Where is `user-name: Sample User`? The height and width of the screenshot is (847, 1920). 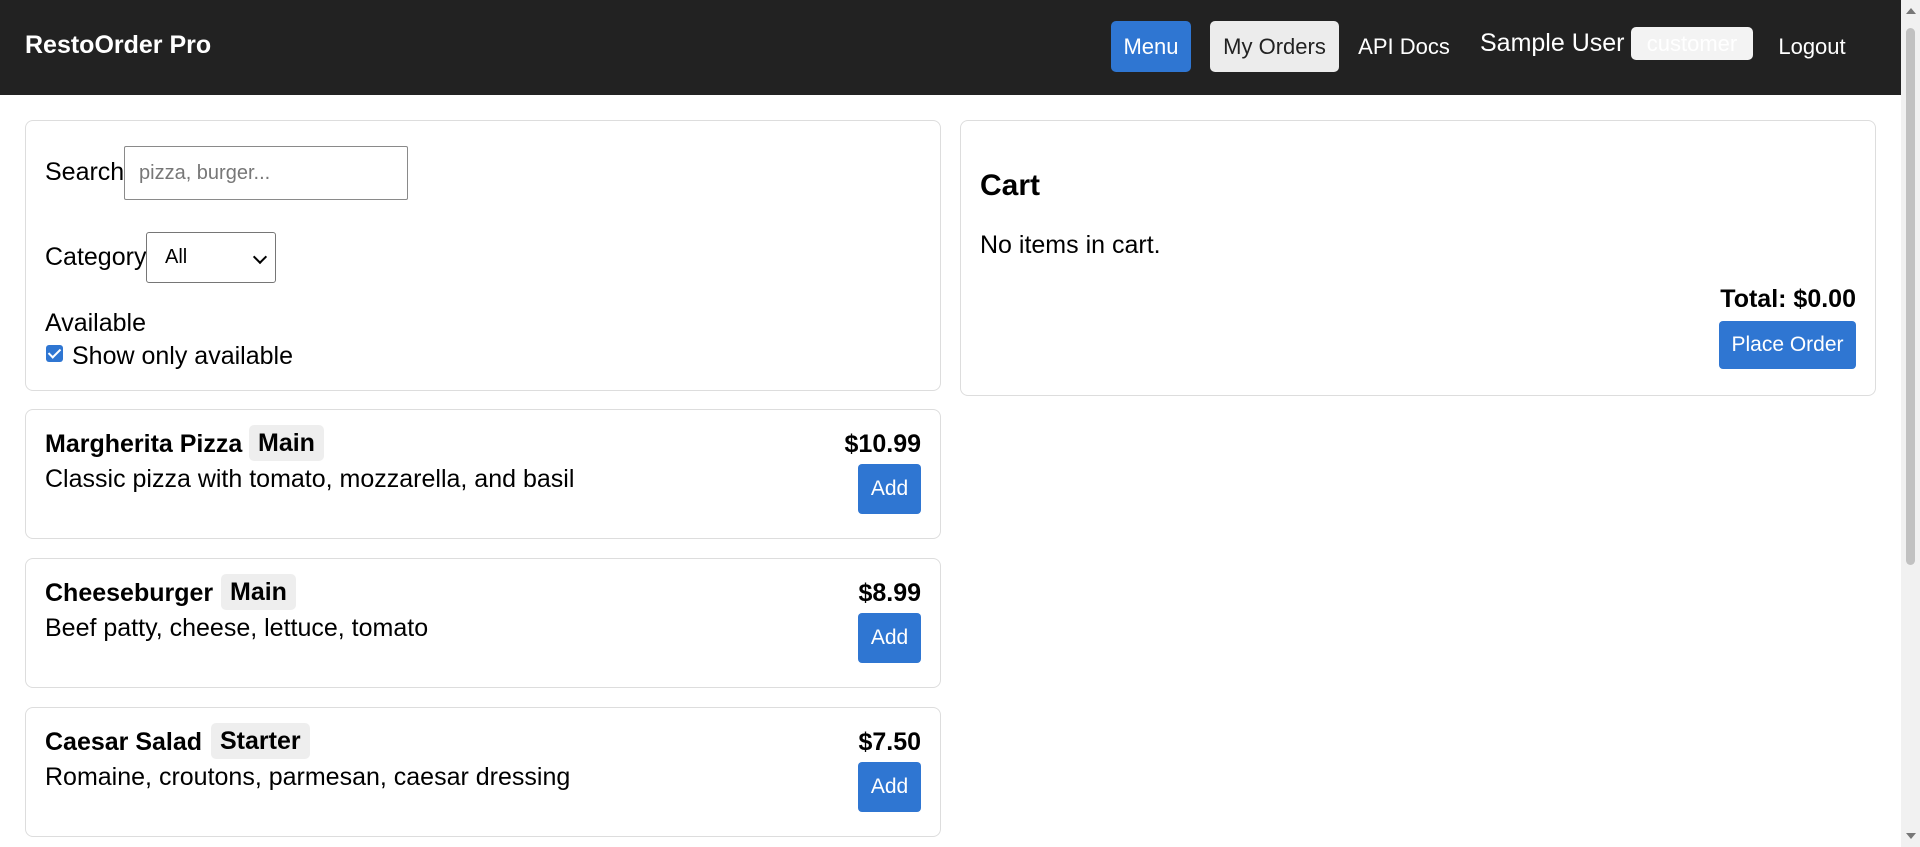
user-name: Sample User is located at coordinates (1552, 43).